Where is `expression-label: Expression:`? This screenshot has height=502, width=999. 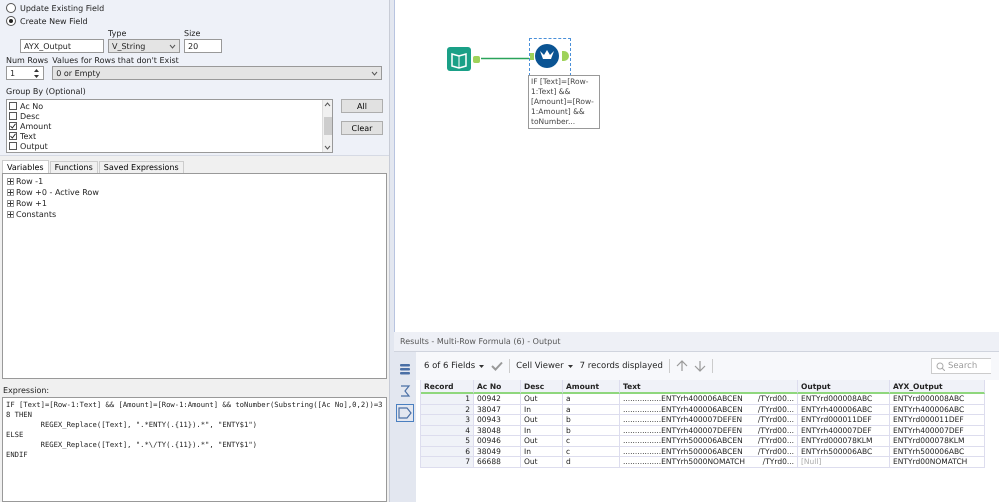 expression-label: Expression: is located at coordinates (26, 391).